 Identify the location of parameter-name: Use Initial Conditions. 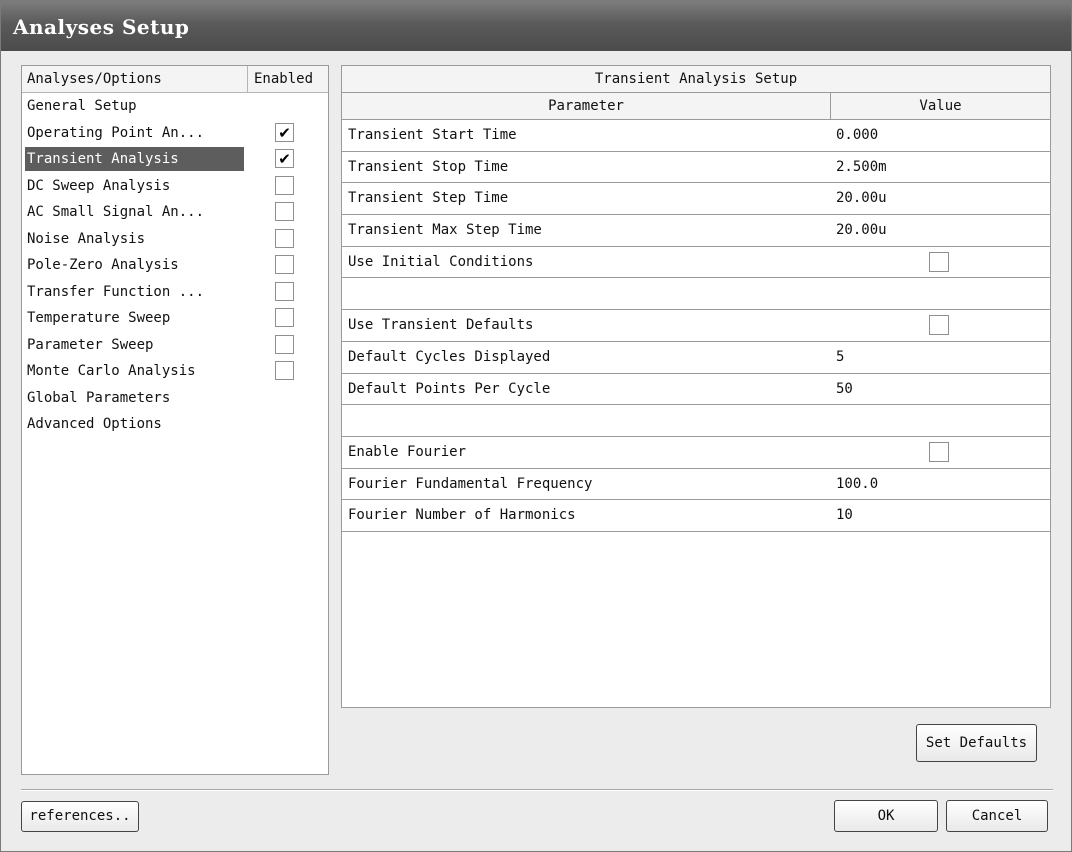
(441, 261).